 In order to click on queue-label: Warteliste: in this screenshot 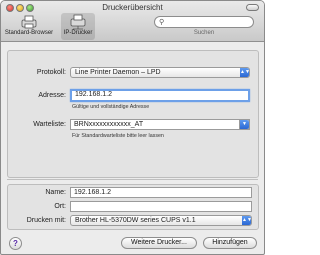, I will do `click(49, 124)`.